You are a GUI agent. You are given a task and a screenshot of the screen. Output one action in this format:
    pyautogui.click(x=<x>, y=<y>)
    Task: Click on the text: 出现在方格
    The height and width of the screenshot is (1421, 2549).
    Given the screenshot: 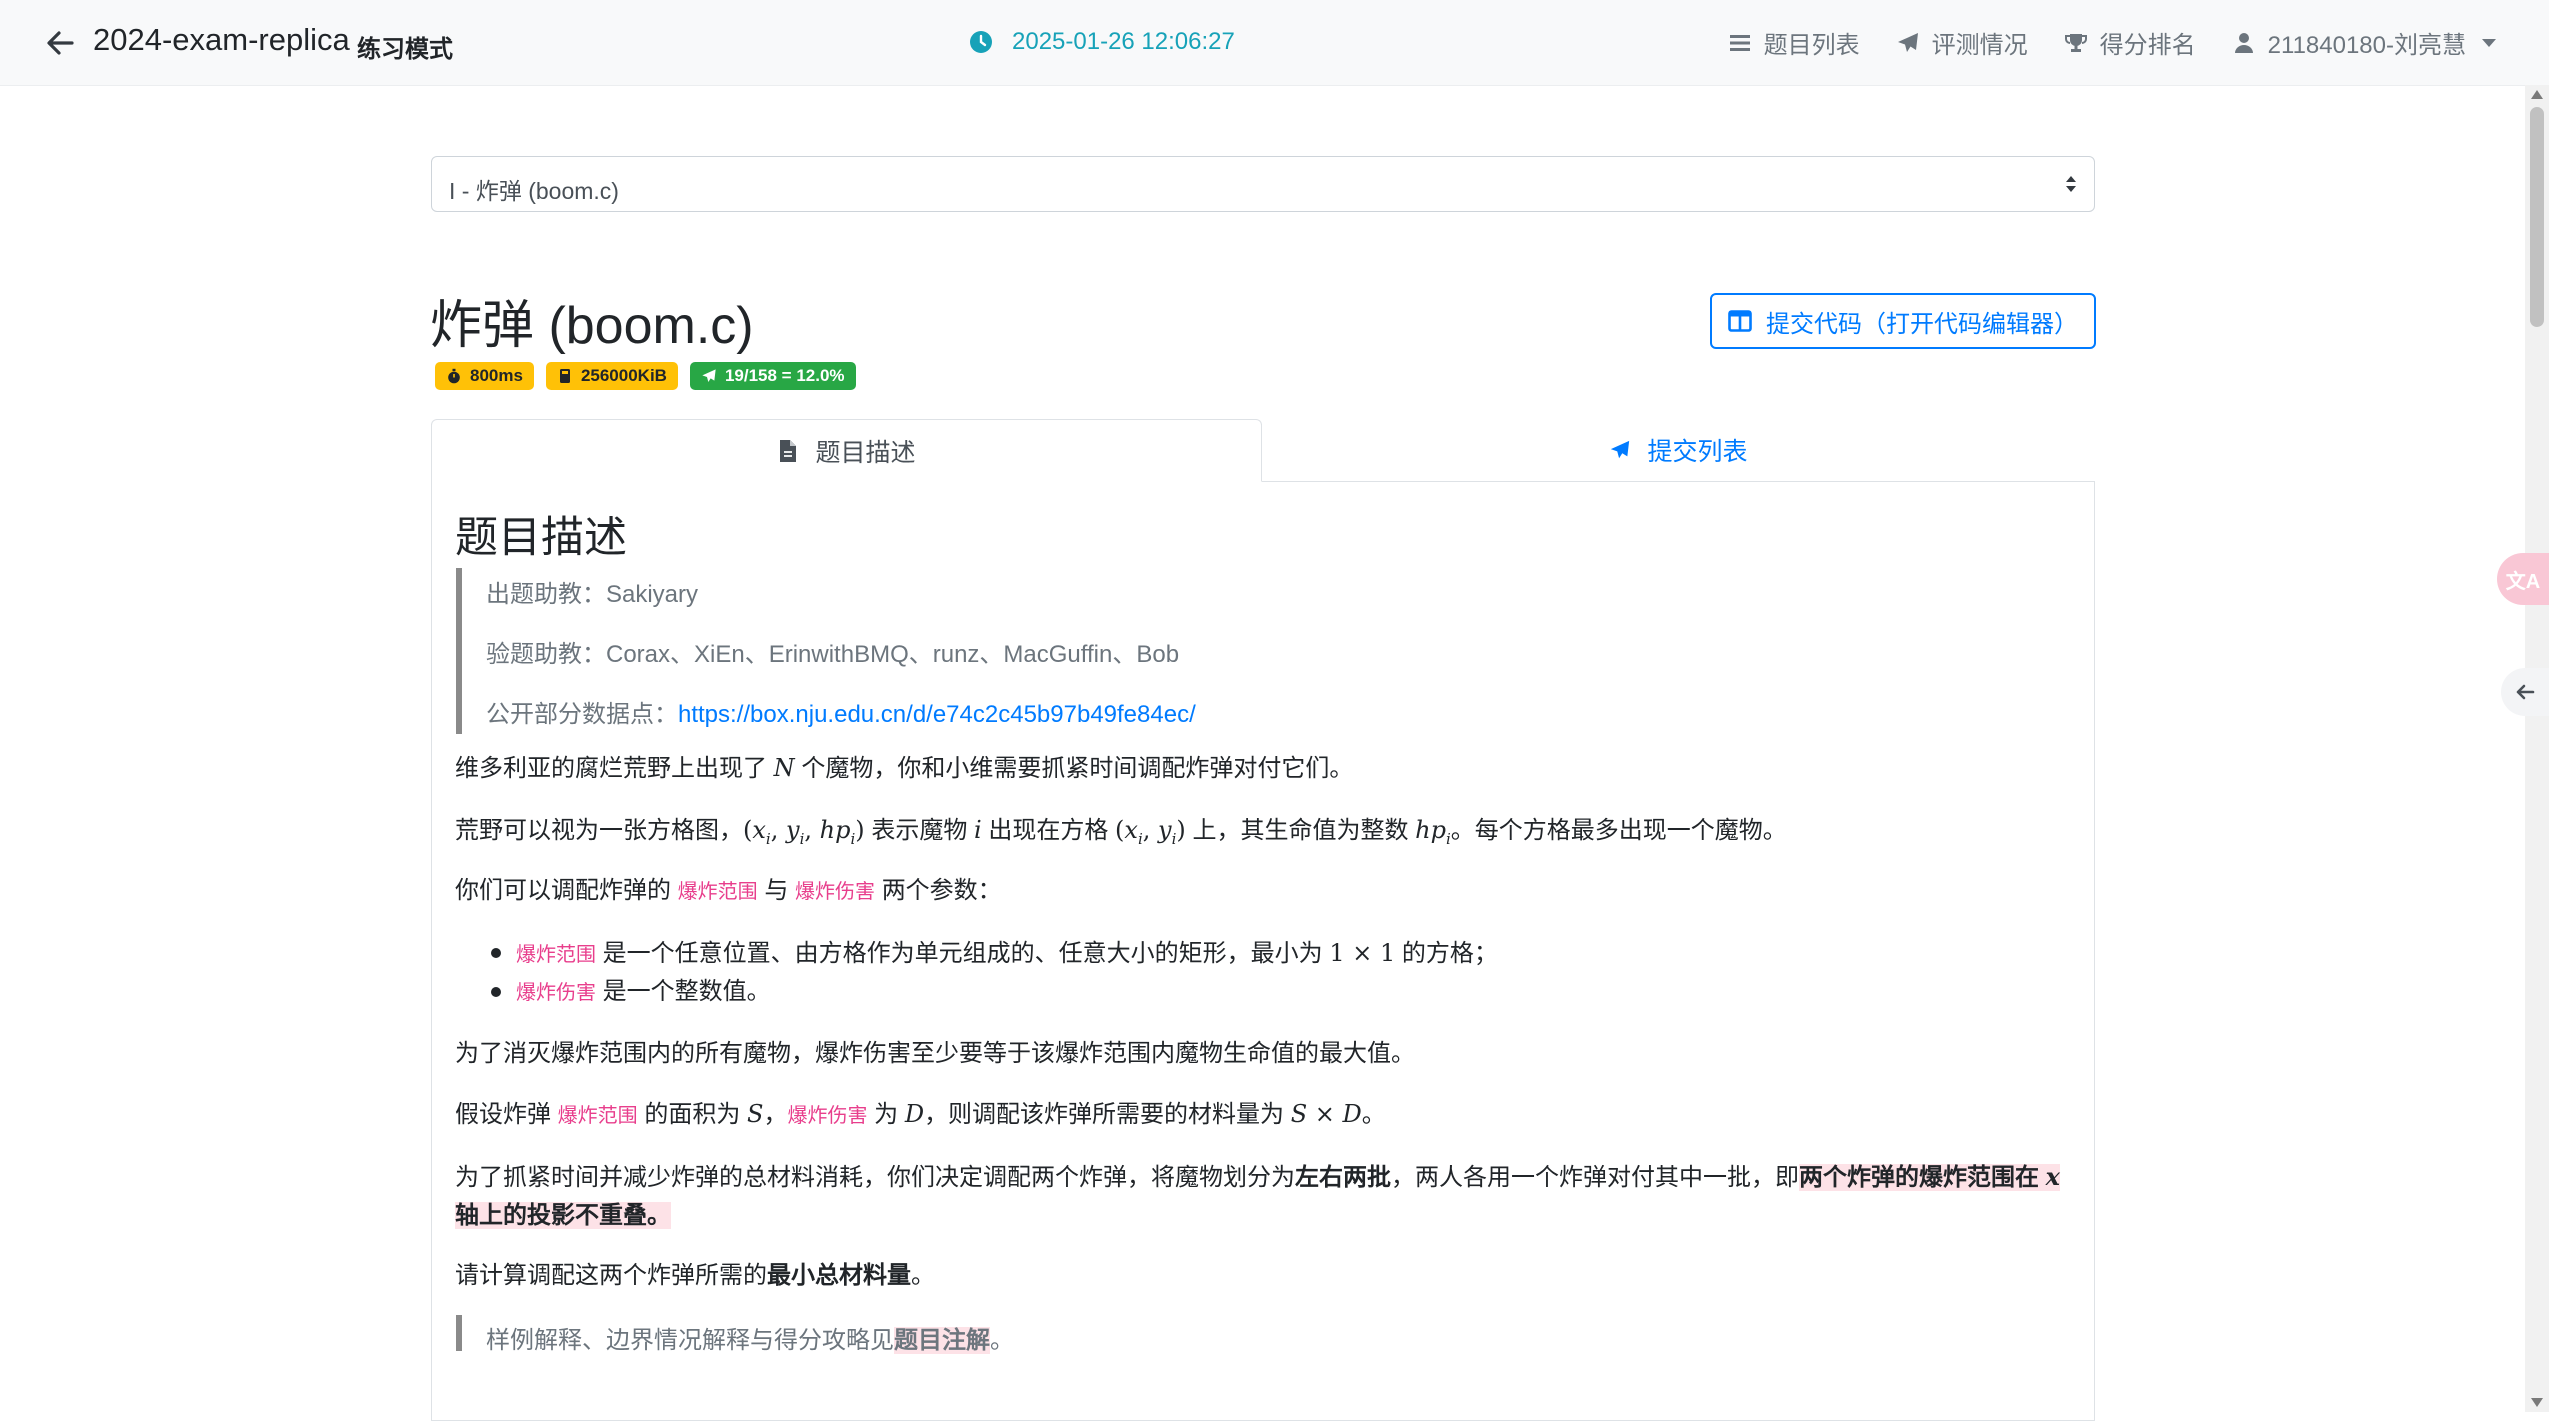 What is the action you would take?
    pyautogui.click(x=1048, y=830)
    